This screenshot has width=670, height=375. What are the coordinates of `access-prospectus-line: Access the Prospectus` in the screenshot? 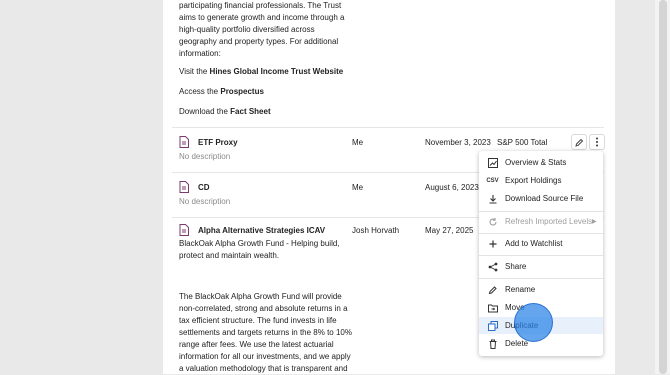 It's located at (221, 92).